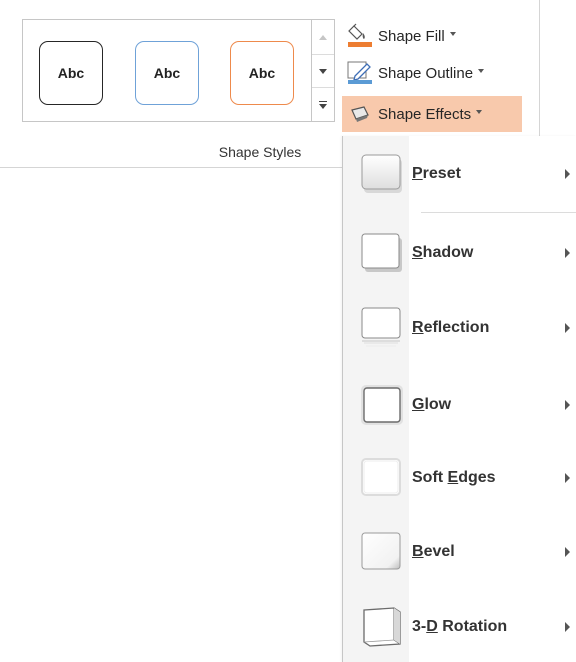  Describe the element at coordinates (454, 477) in the screenshot. I see `menu-item-label: Soft Edges` at that location.